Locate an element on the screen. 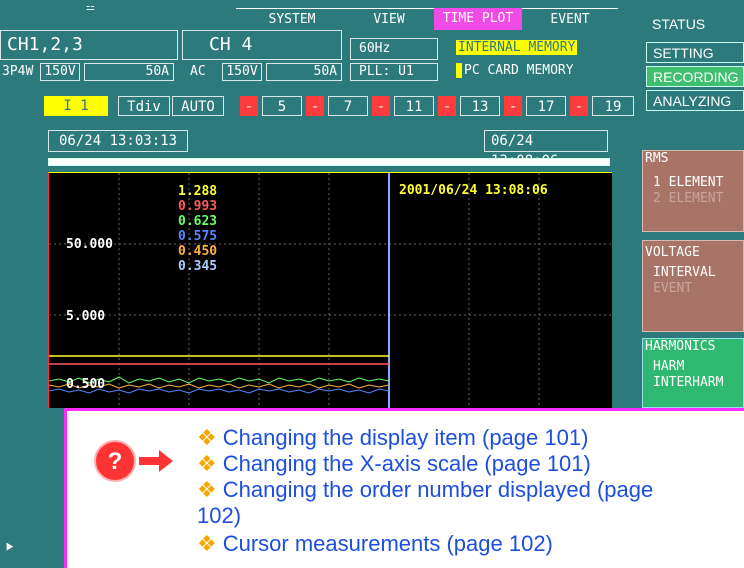 The height and width of the screenshot is (568, 744). order-19-button: 19 is located at coordinates (613, 106).